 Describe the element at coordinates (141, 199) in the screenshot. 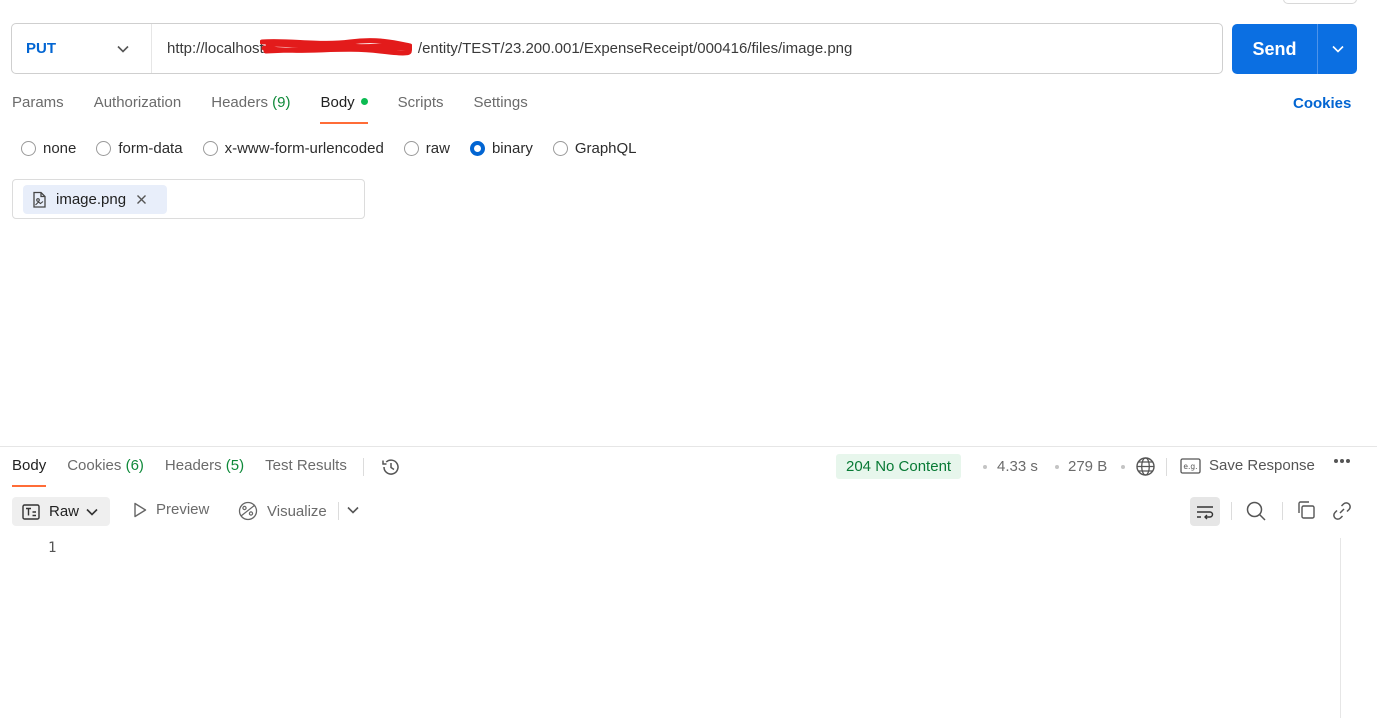

I see `remove-file-icon` at that location.